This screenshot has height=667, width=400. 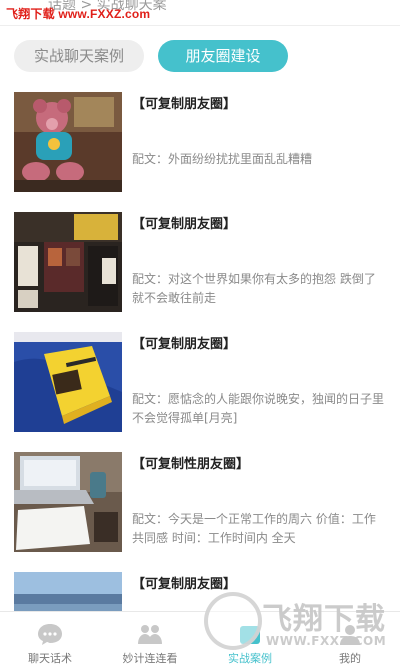 I want to click on watermark-url: WWW.FXXZ.COM, so click(x=326, y=641).